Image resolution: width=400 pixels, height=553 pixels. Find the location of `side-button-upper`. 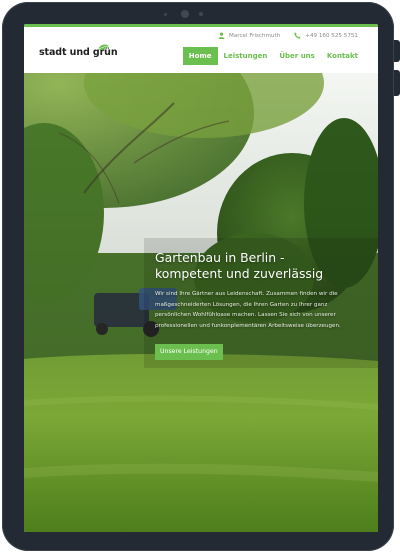

side-button-upper is located at coordinates (397, 51).